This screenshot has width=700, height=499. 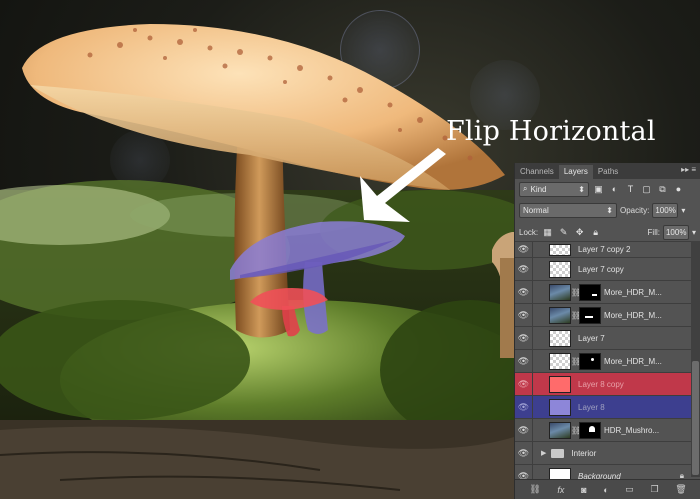 What do you see at coordinates (560, 490) in the screenshot?
I see `fx-icon: fx` at bounding box center [560, 490].